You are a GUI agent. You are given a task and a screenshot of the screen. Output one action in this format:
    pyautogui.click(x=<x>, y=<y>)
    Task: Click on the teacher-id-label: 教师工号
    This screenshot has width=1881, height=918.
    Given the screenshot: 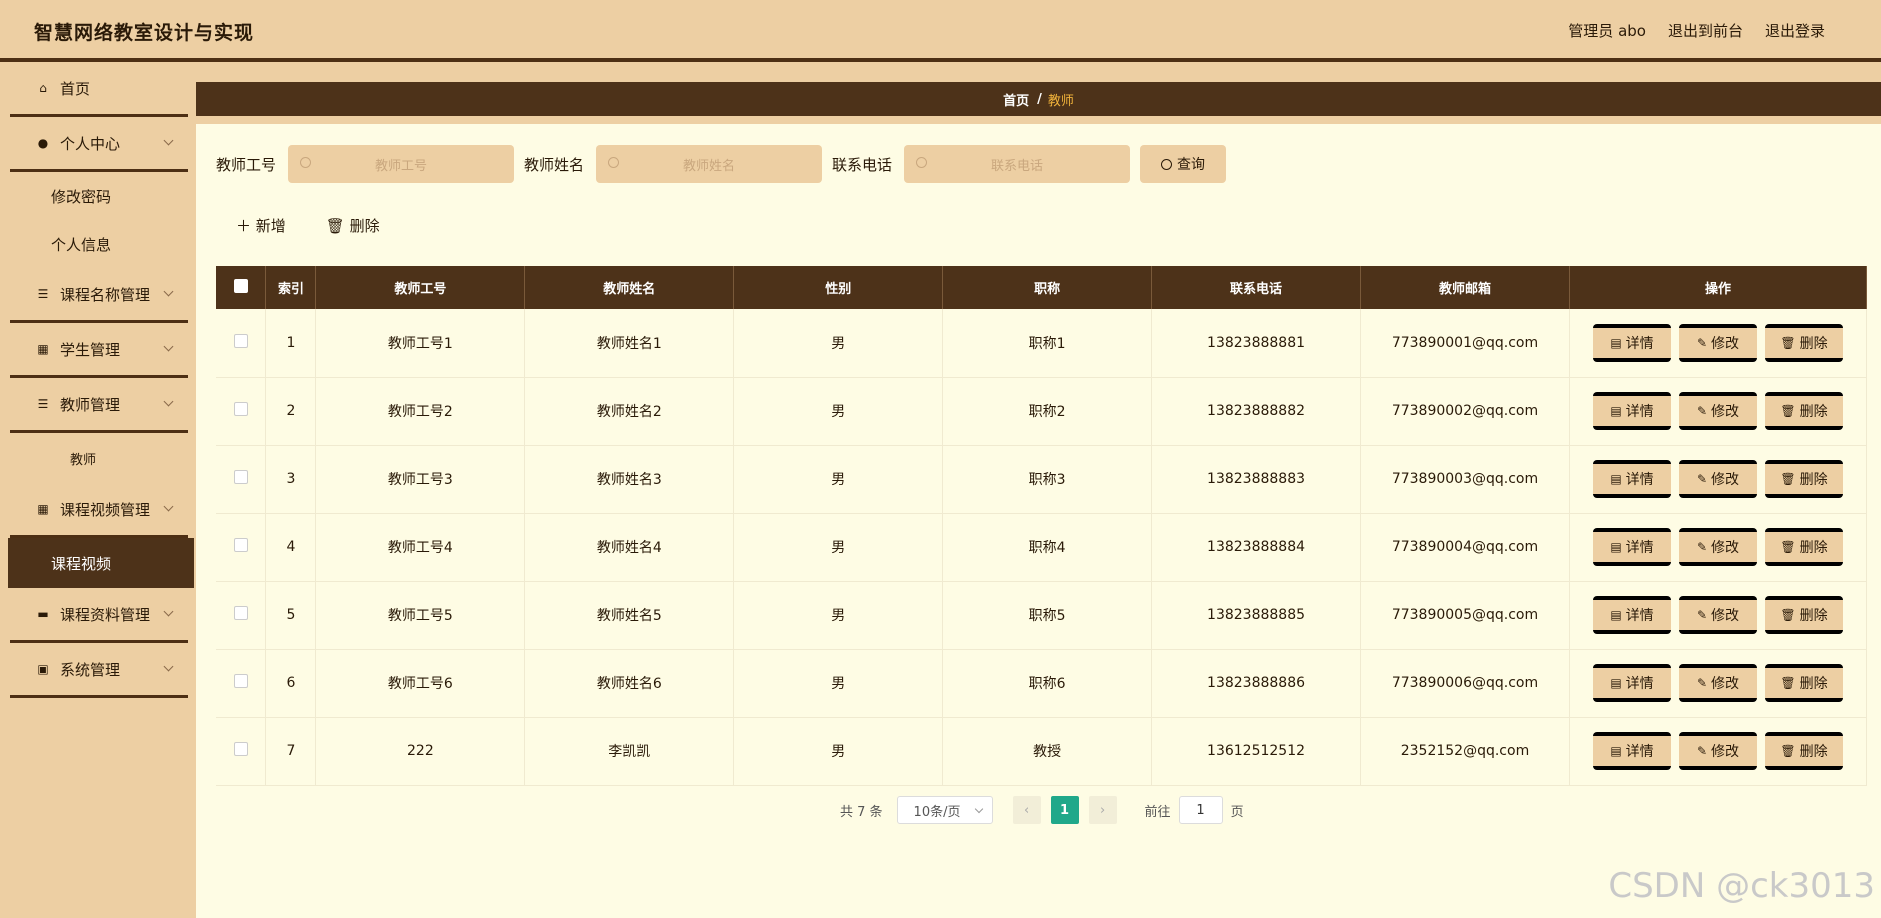 What is the action you would take?
    pyautogui.click(x=246, y=164)
    